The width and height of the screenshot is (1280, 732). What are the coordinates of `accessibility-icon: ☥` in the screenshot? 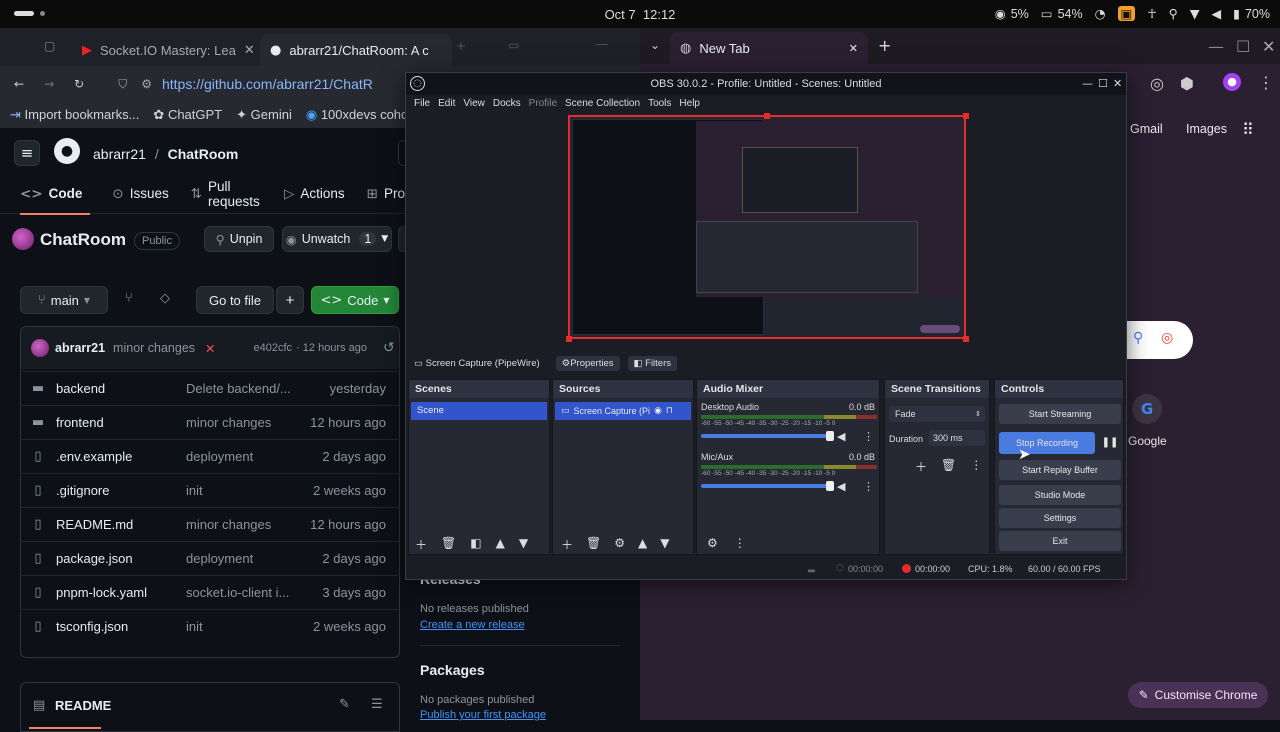 It's located at (1151, 13).